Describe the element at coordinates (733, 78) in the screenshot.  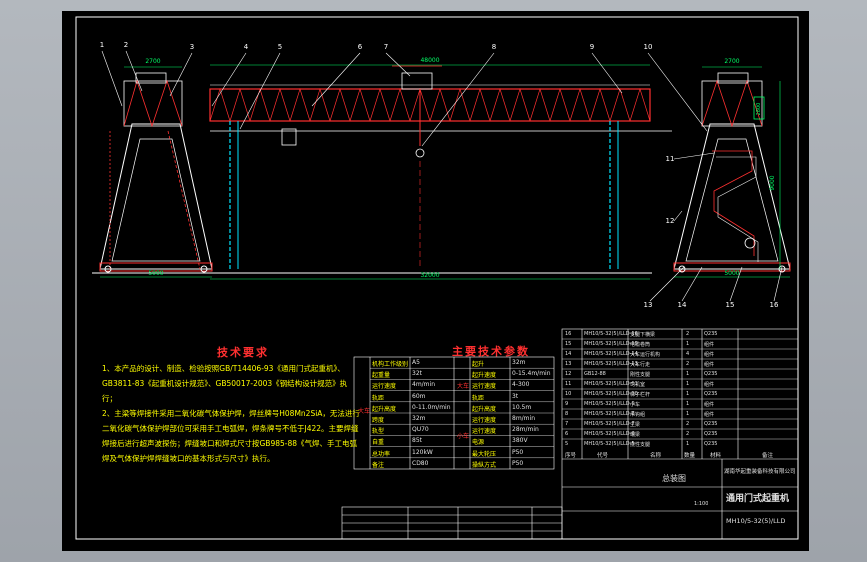
I see `side-top-cab` at that location.